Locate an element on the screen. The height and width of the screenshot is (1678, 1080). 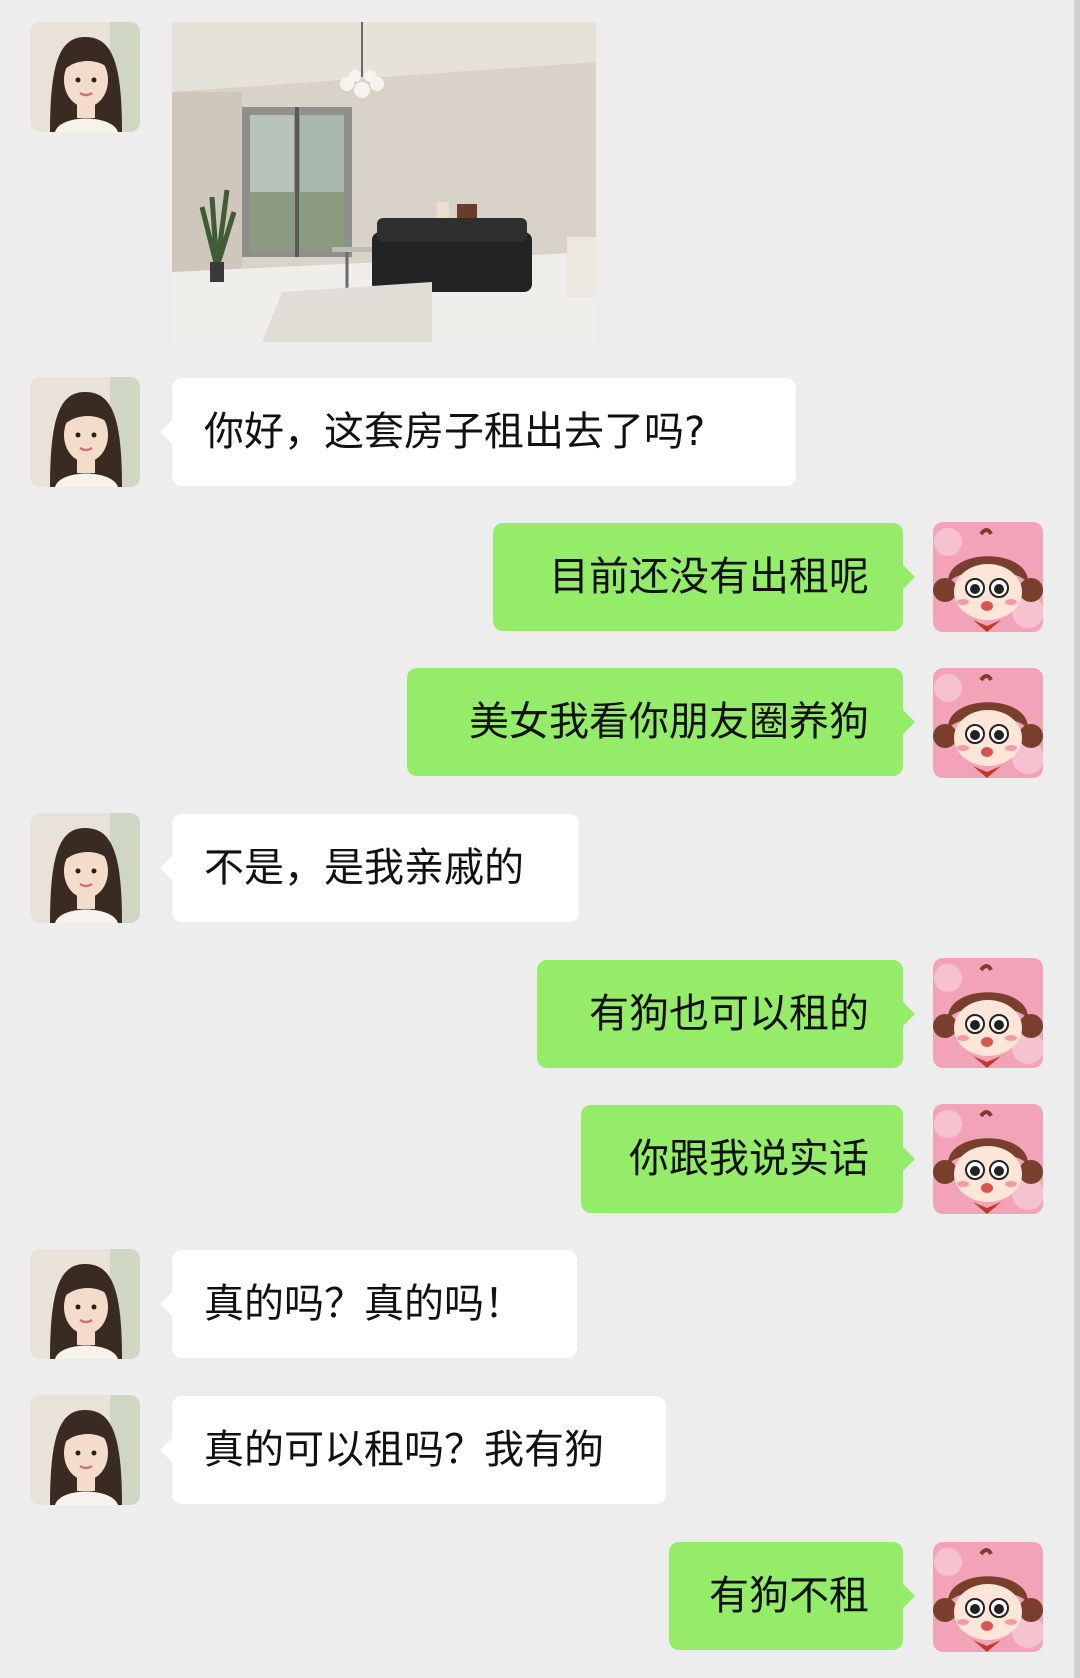
shared-room-photo is located at coordinates (384, 182).